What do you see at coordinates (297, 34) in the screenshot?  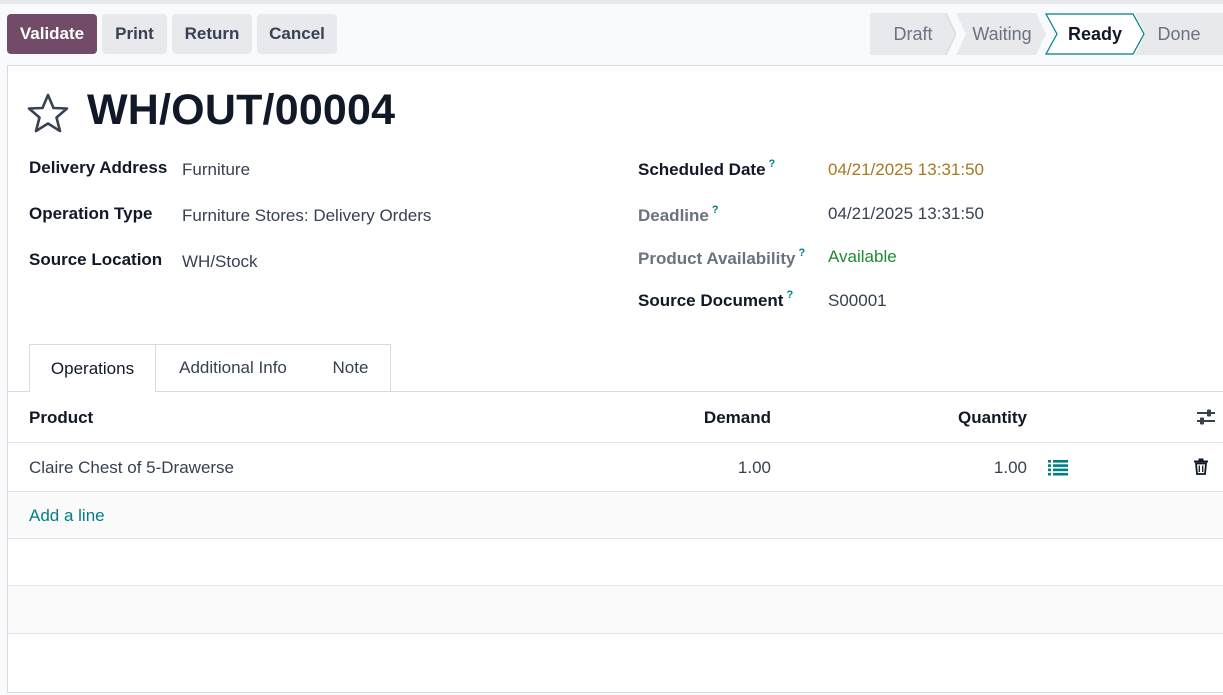 I see `cancel-button: Cancel` at bounding box center [297, 34].